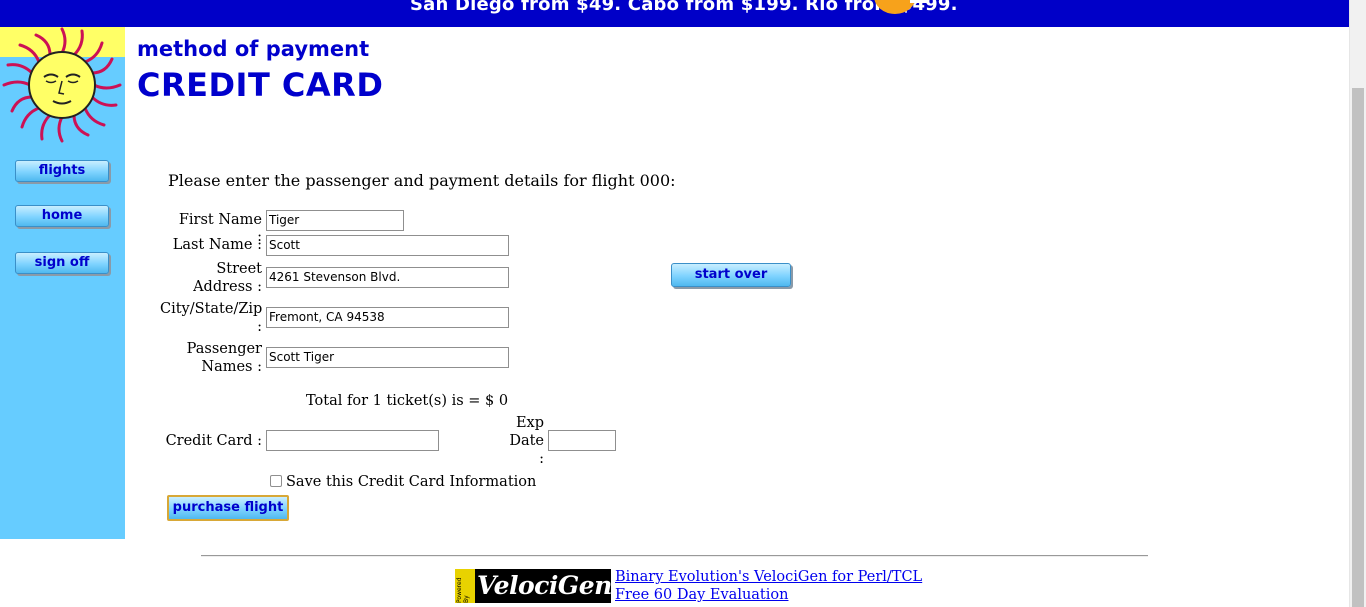 Image resolution: width=1366 pixels, height=607 pixels. What do you see at coordinates (260, 85) in the screenshot?
I see `page-title: CREDIT CARD` at bounding box center [260, 85].